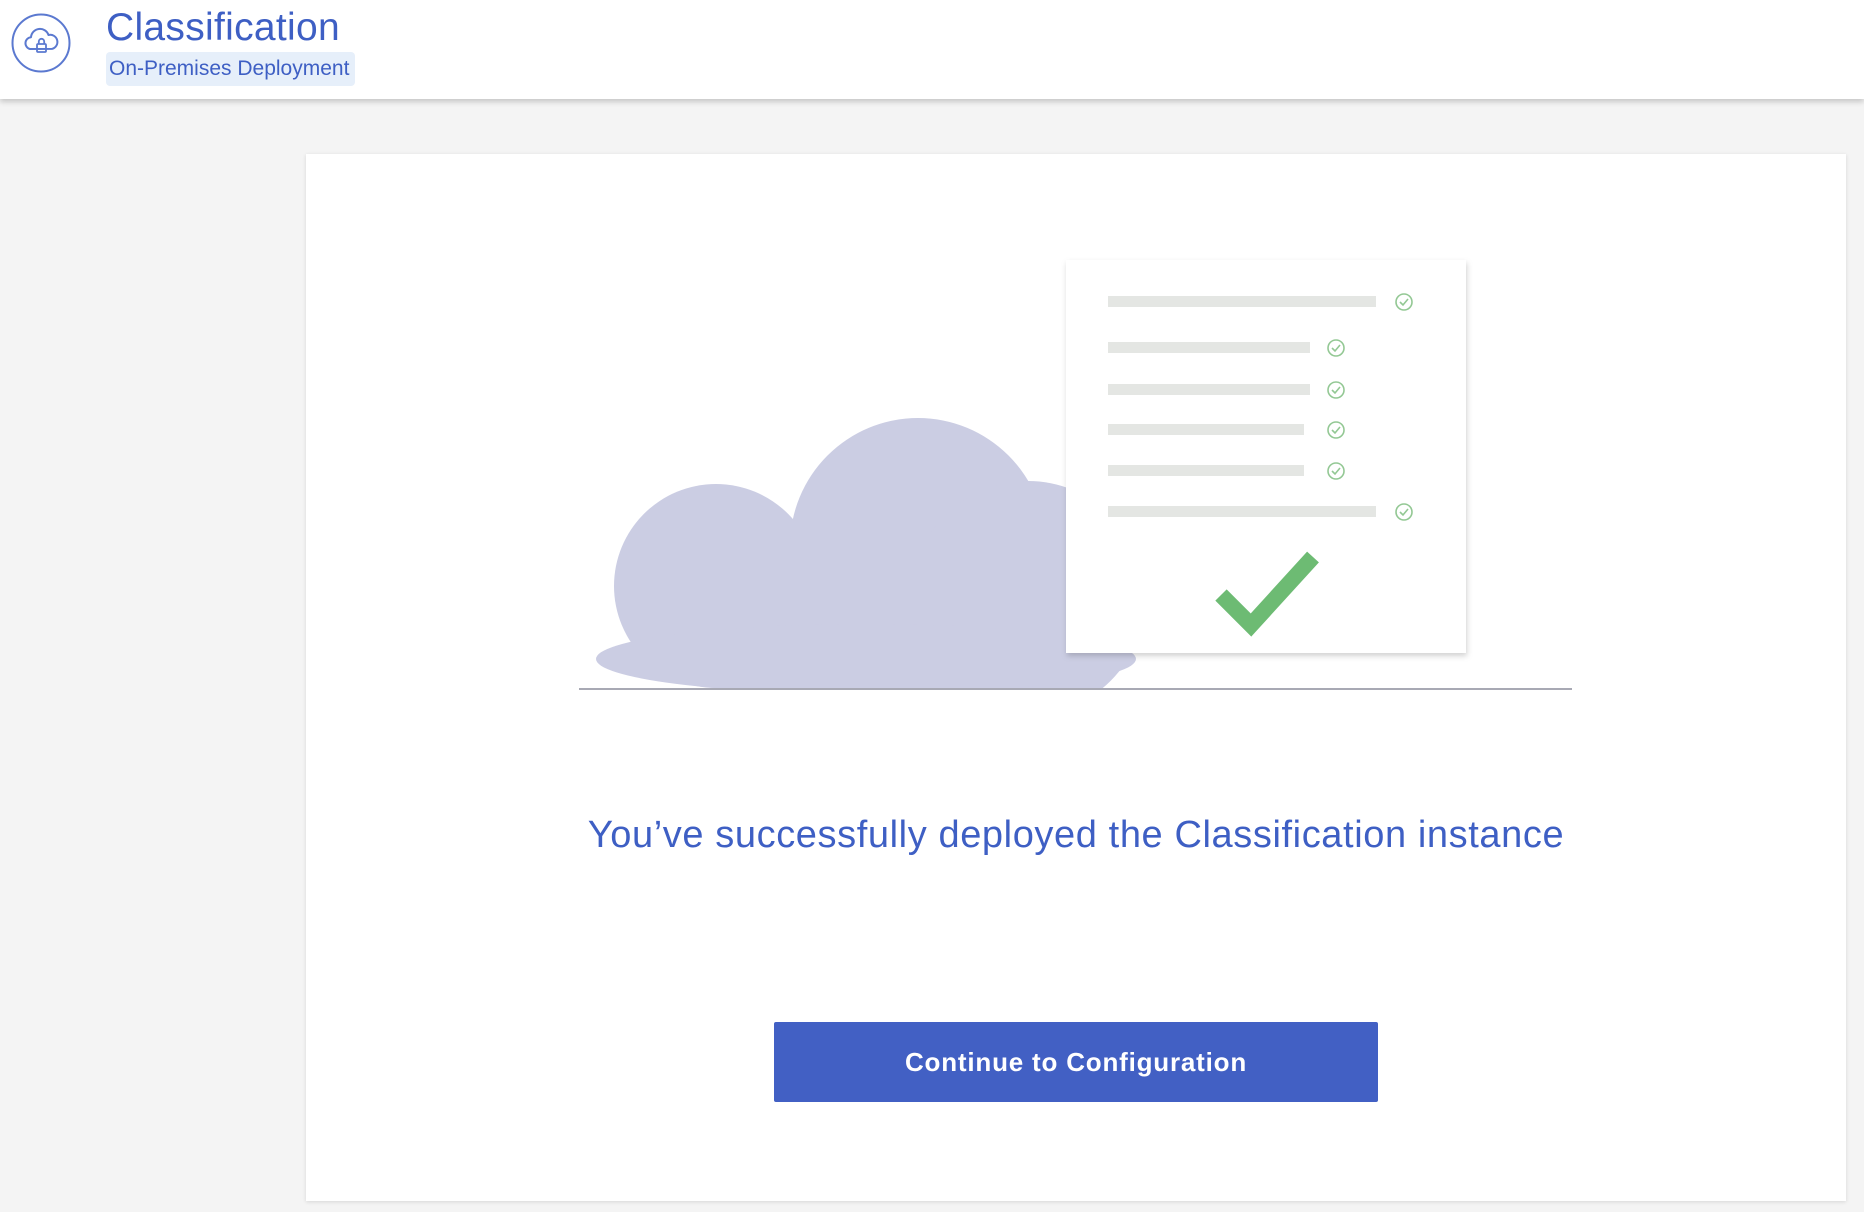  Describe the element at coordinates (1266, 456) in the screenshot. I see `checklist-document` at that location.